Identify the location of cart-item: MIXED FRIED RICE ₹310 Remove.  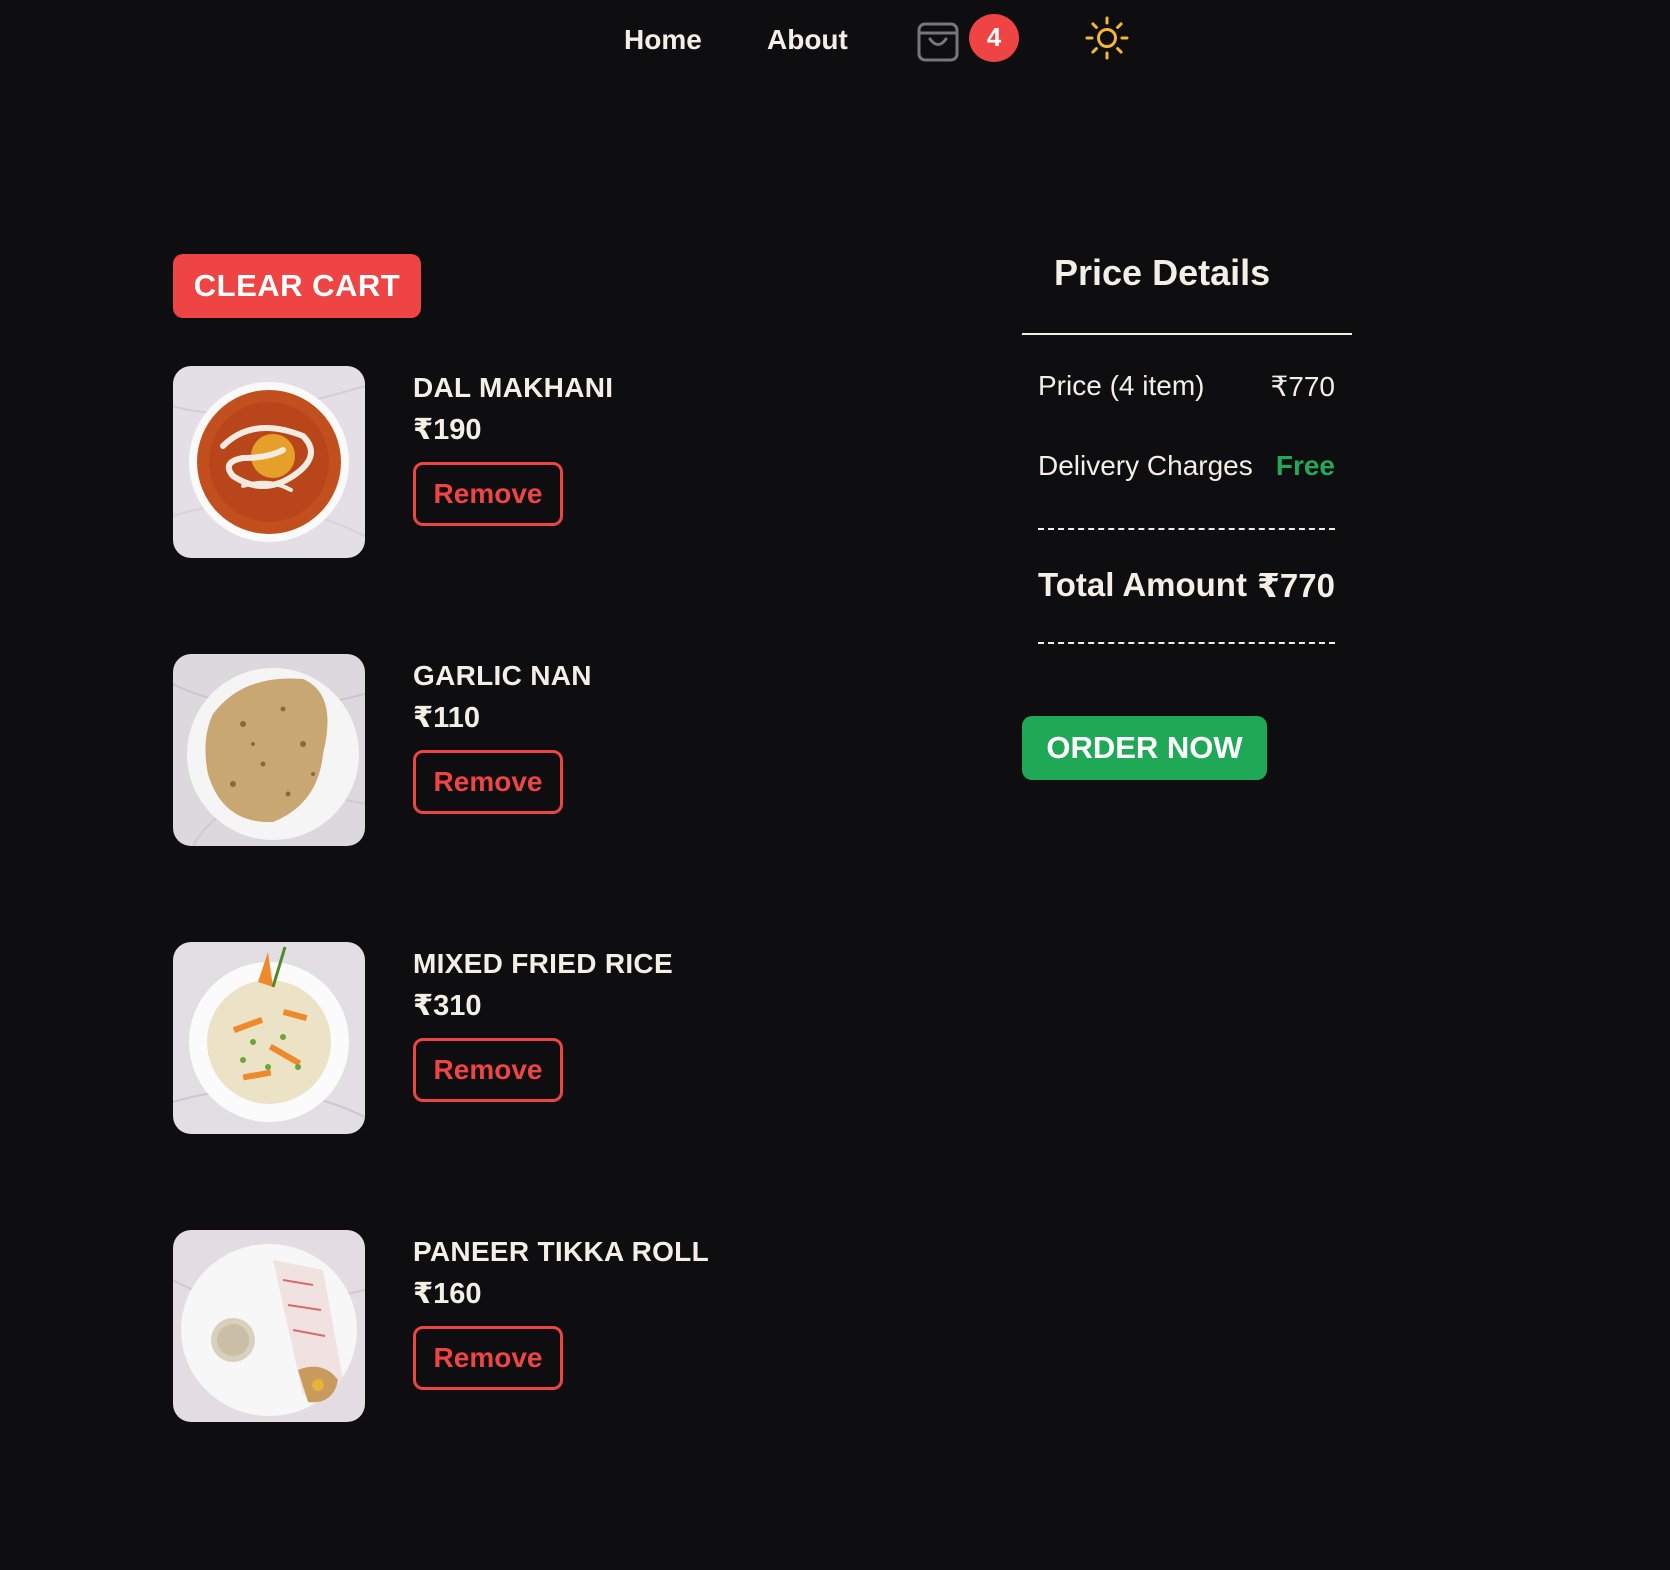
(473, 1038).